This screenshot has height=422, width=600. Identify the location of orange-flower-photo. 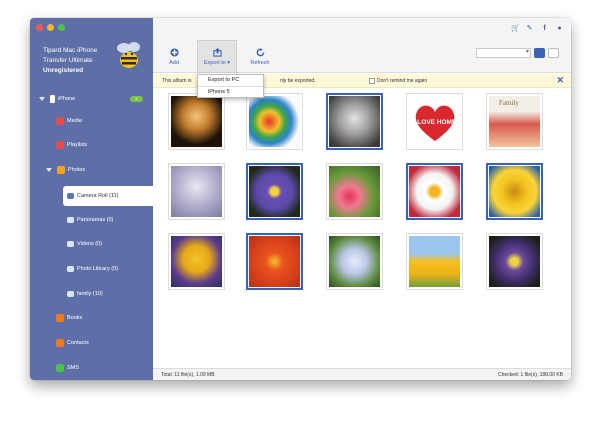
(274, 261).